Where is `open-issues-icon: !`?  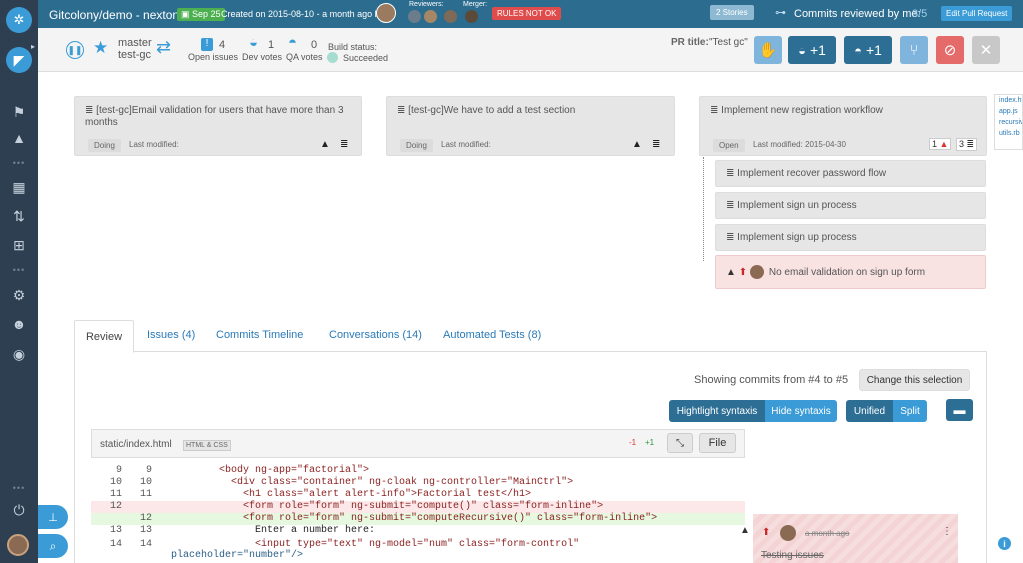 open-issues-icon: ! is located at coordinates (207, 44).